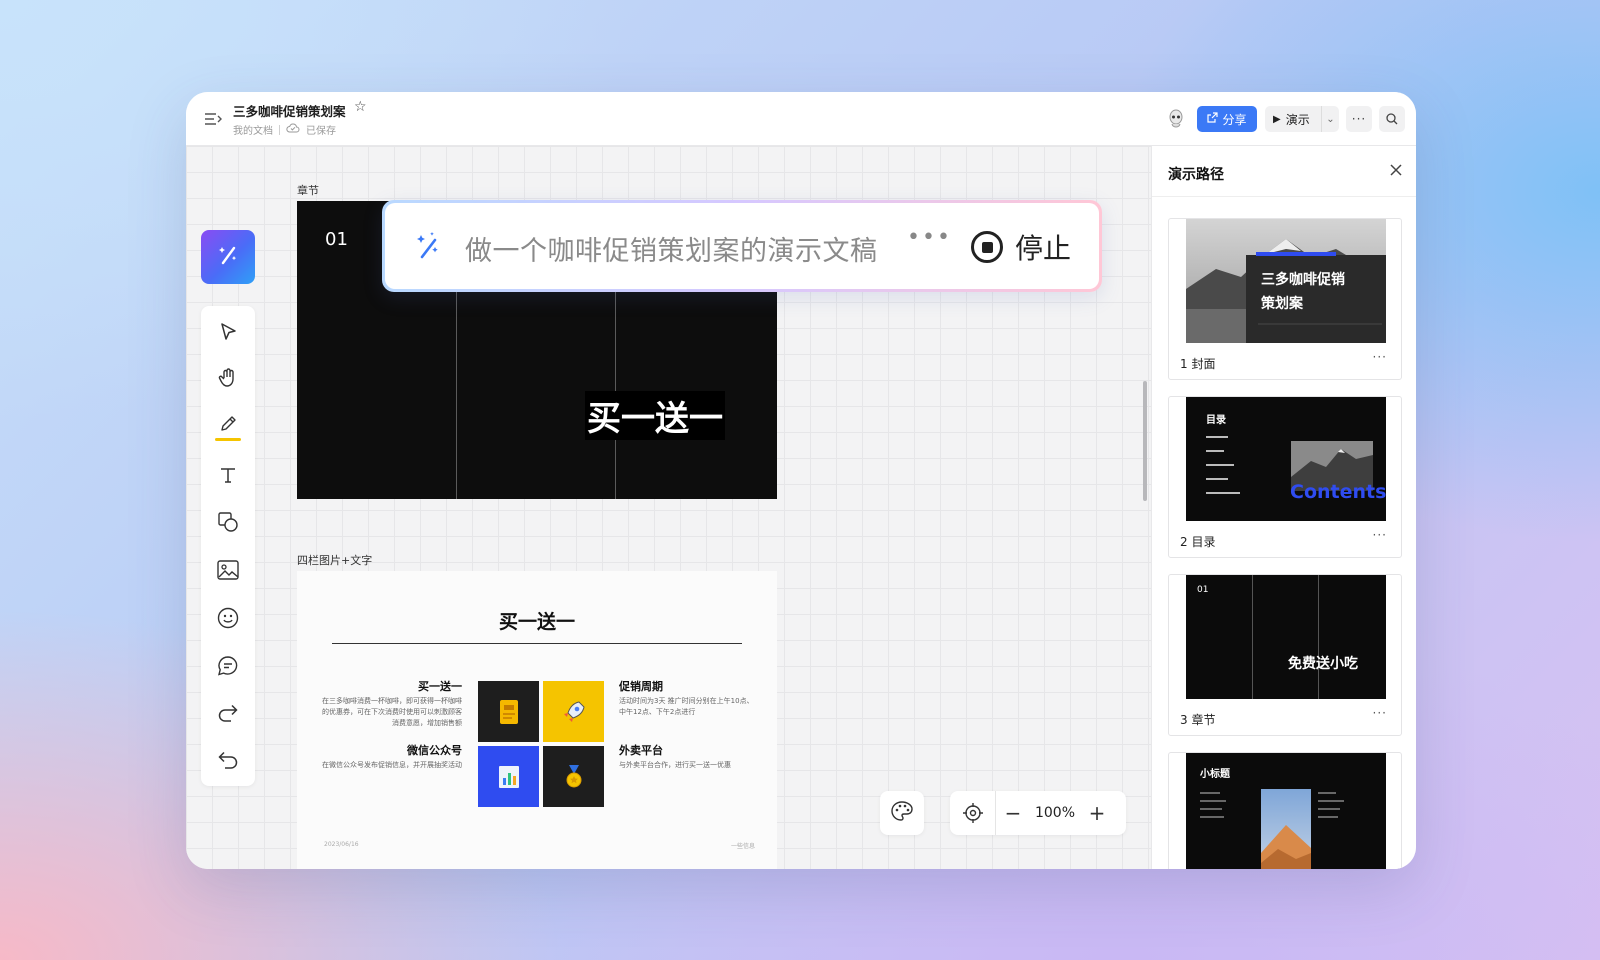 This screenshot has height=960, width=1600. What do you see at coordinates (1286, 459) in the screenshot?
I see `slide-thumbnail: 目录 Contents.` at bounding box center [1286, 459].